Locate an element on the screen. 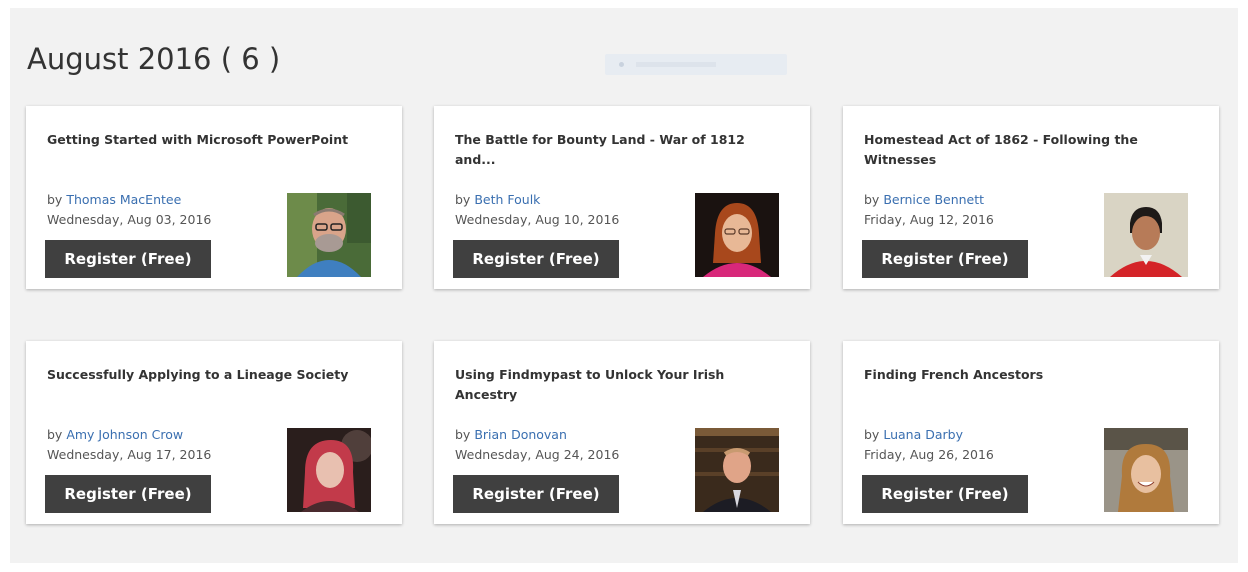 Image resolution: width=1248 pixels, height=572 pixels. webinar-date: Wednesday, Aug 03, 2016 is located at coordinates (129, 219).